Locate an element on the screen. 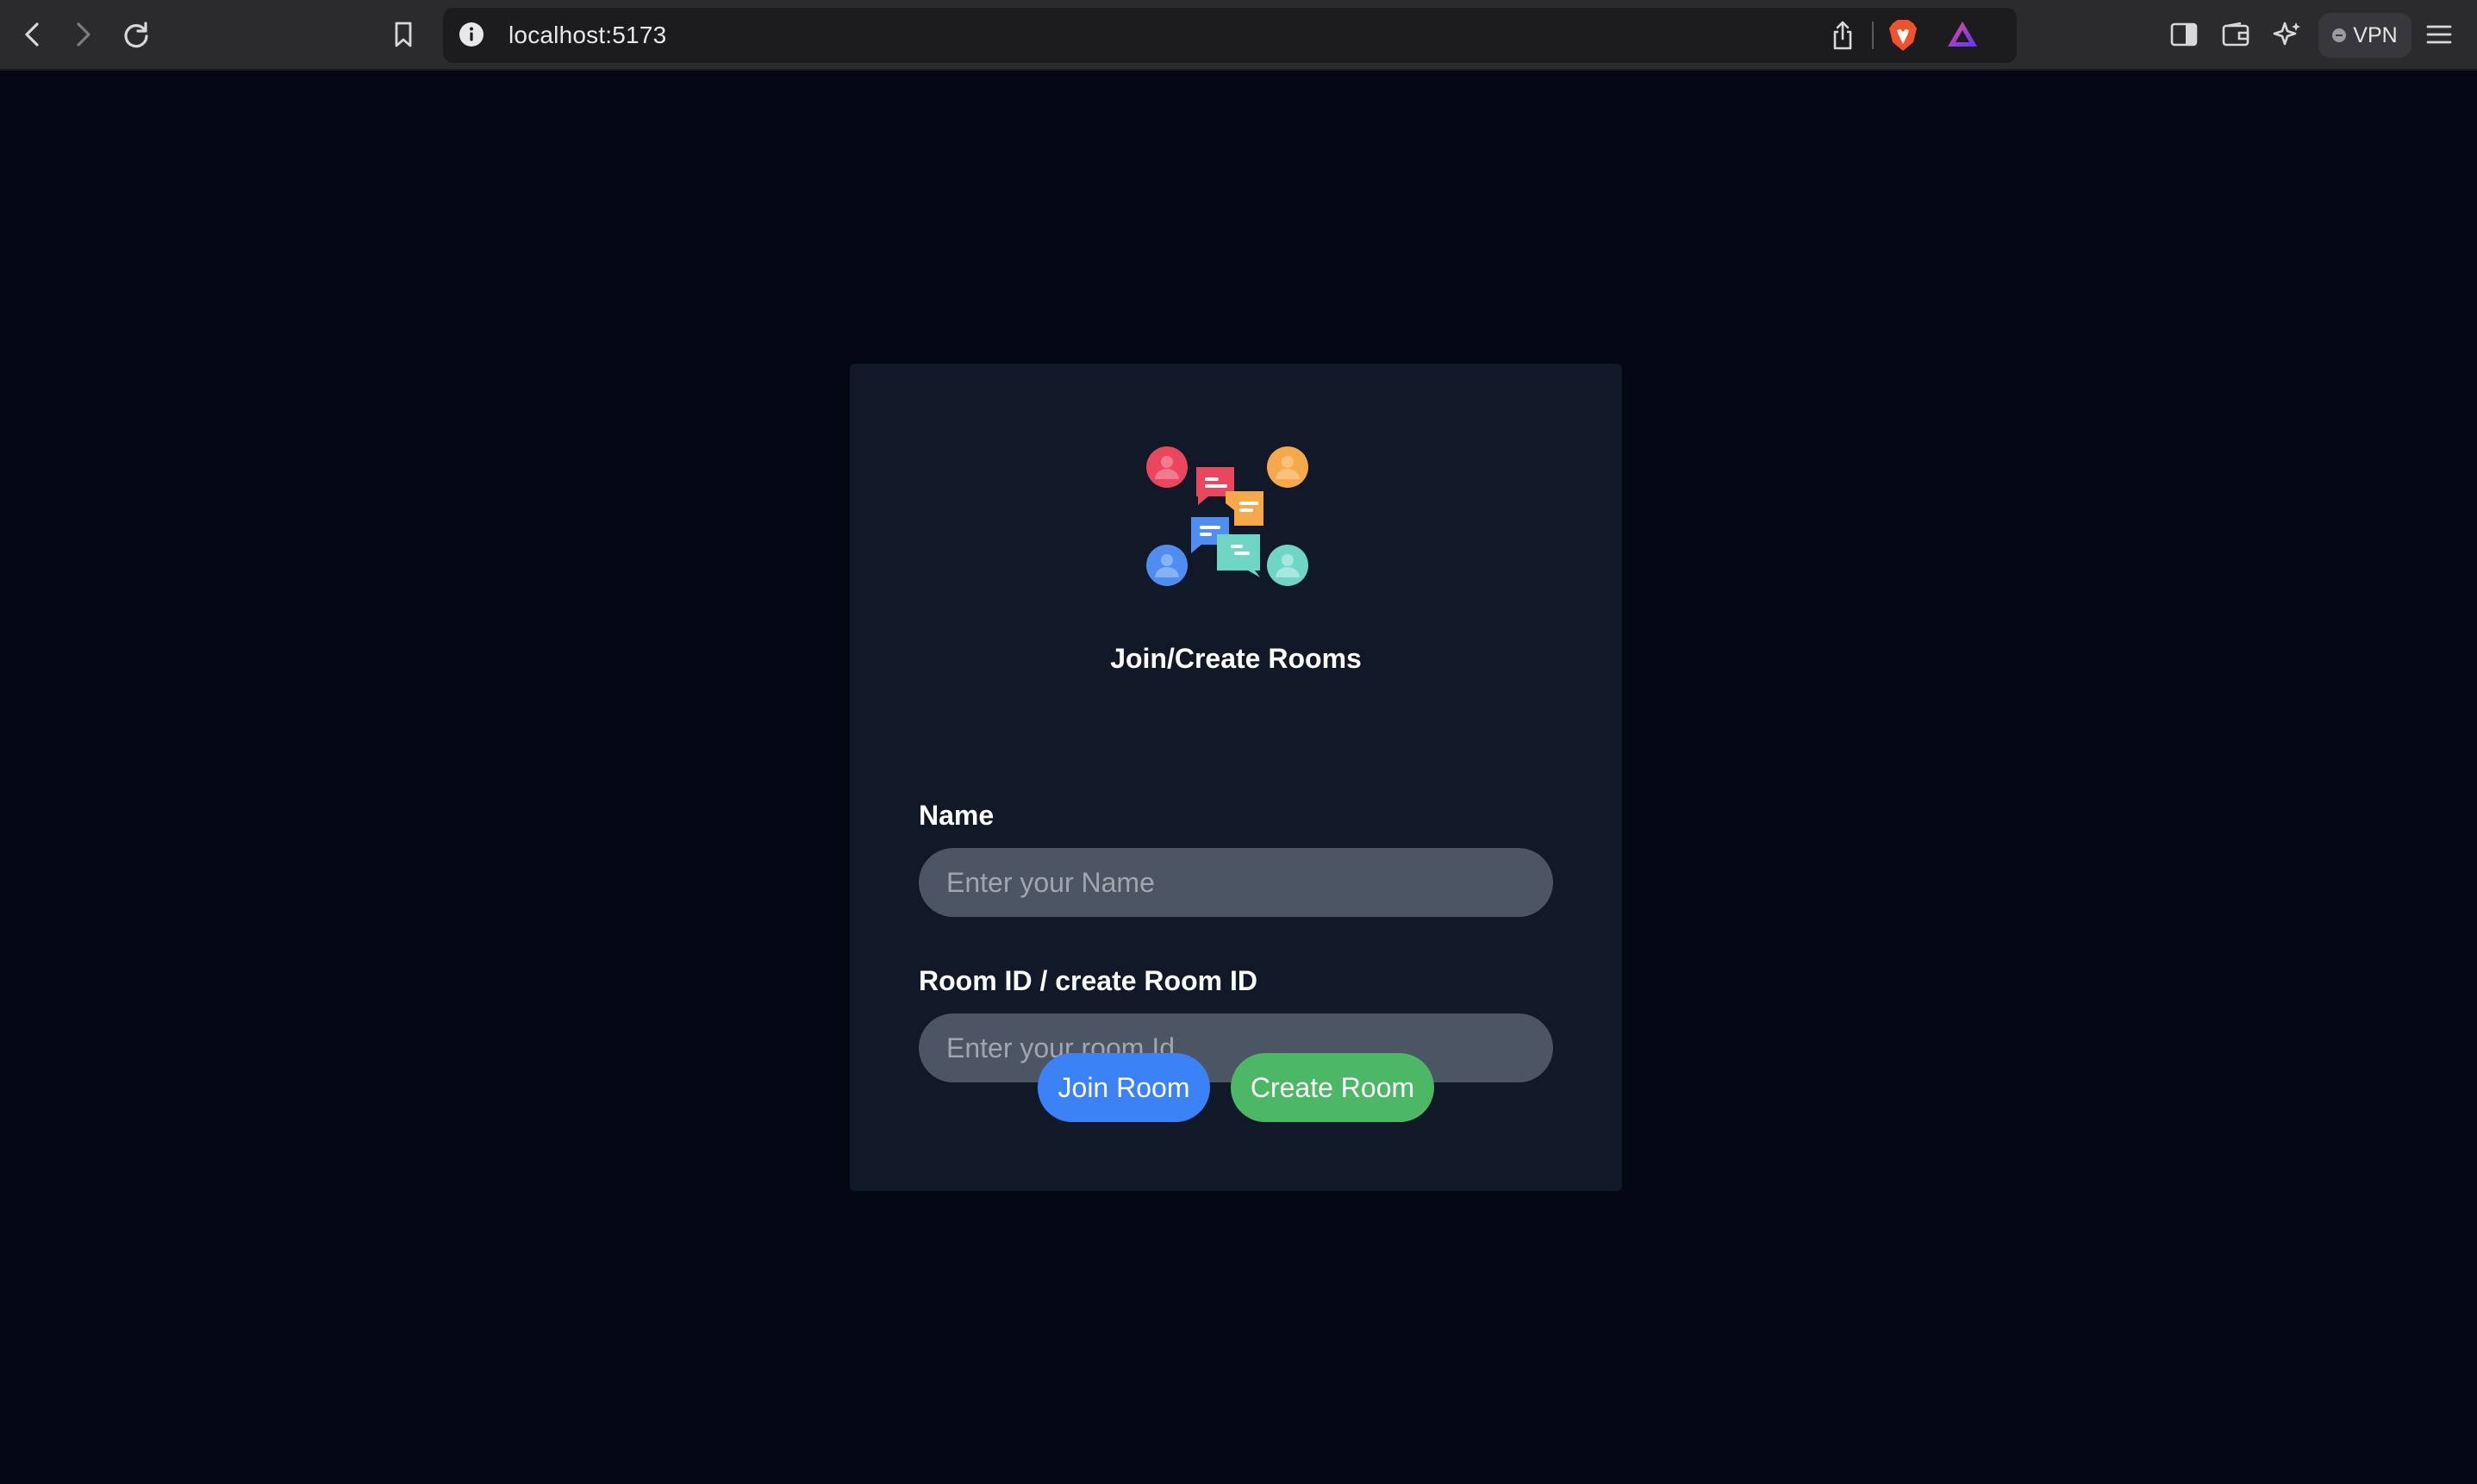  hamburger-menu-icon is located at coordinates (2439, 35).